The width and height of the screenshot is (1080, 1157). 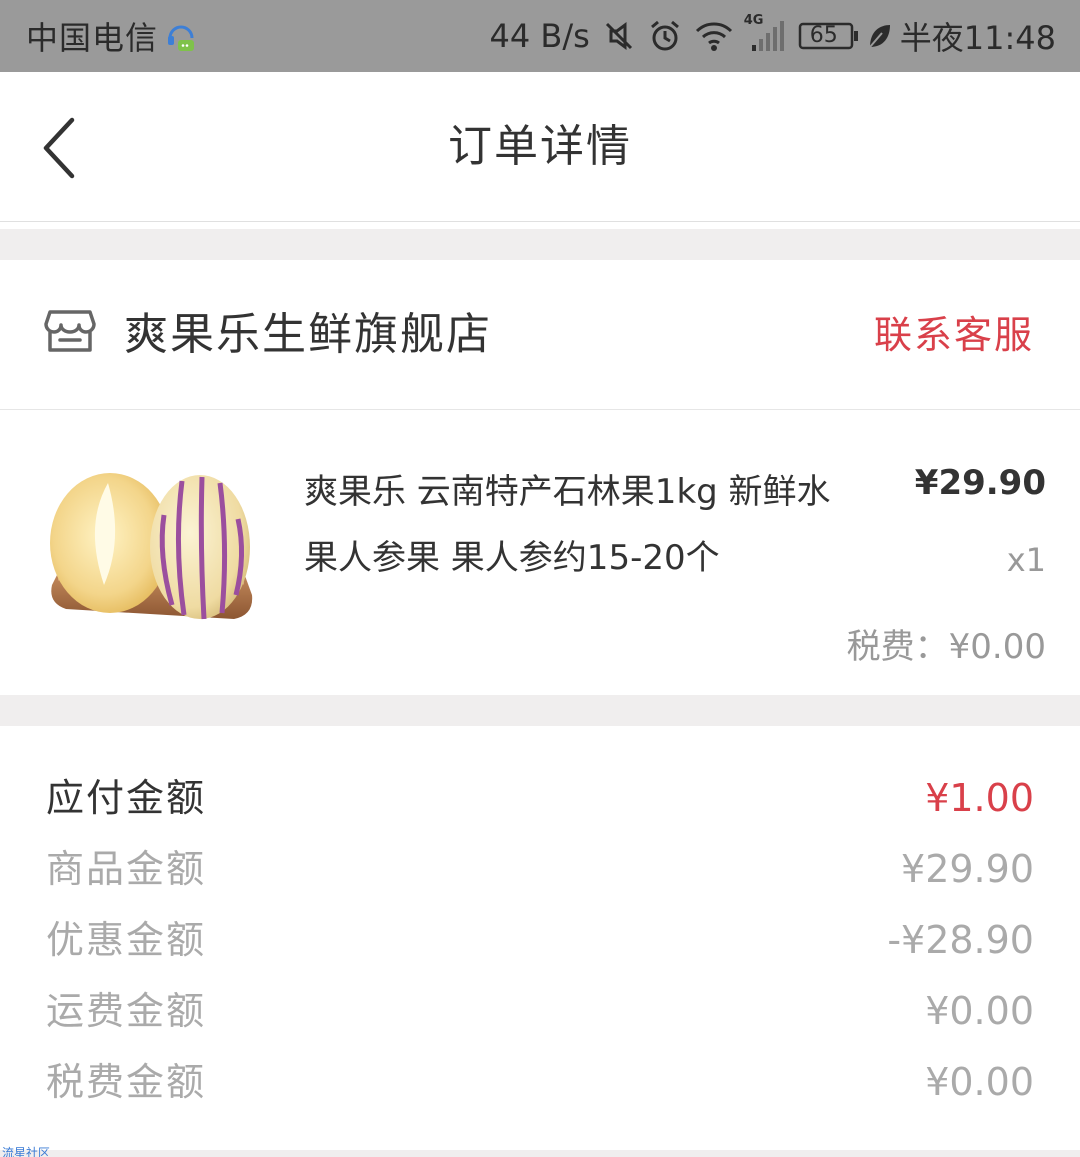 I want to click on battery-icon: 65, so click(x=829, y=36).